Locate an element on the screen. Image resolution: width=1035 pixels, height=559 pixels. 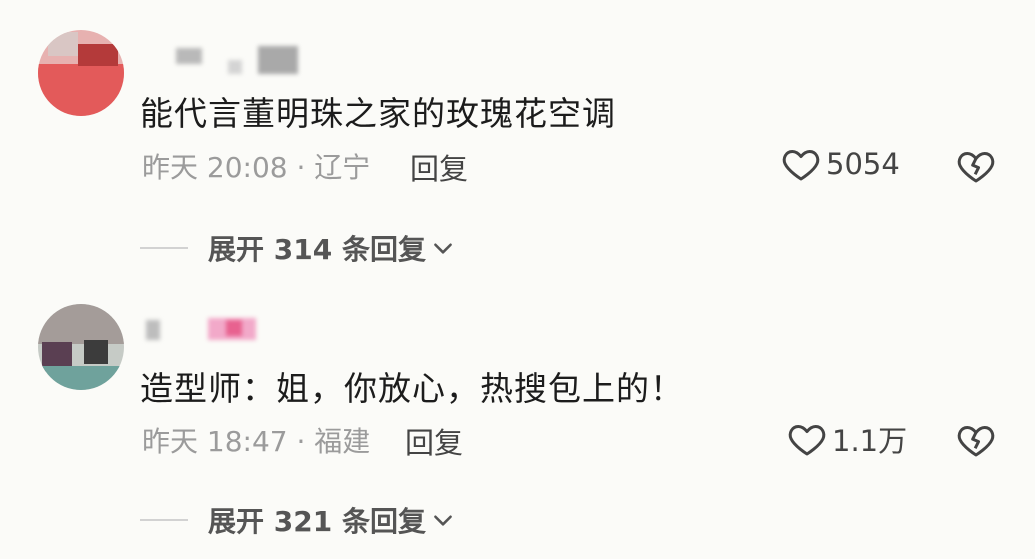
expand-replies-label: 展开 321 条回复 is located at coordinates (317, 521).